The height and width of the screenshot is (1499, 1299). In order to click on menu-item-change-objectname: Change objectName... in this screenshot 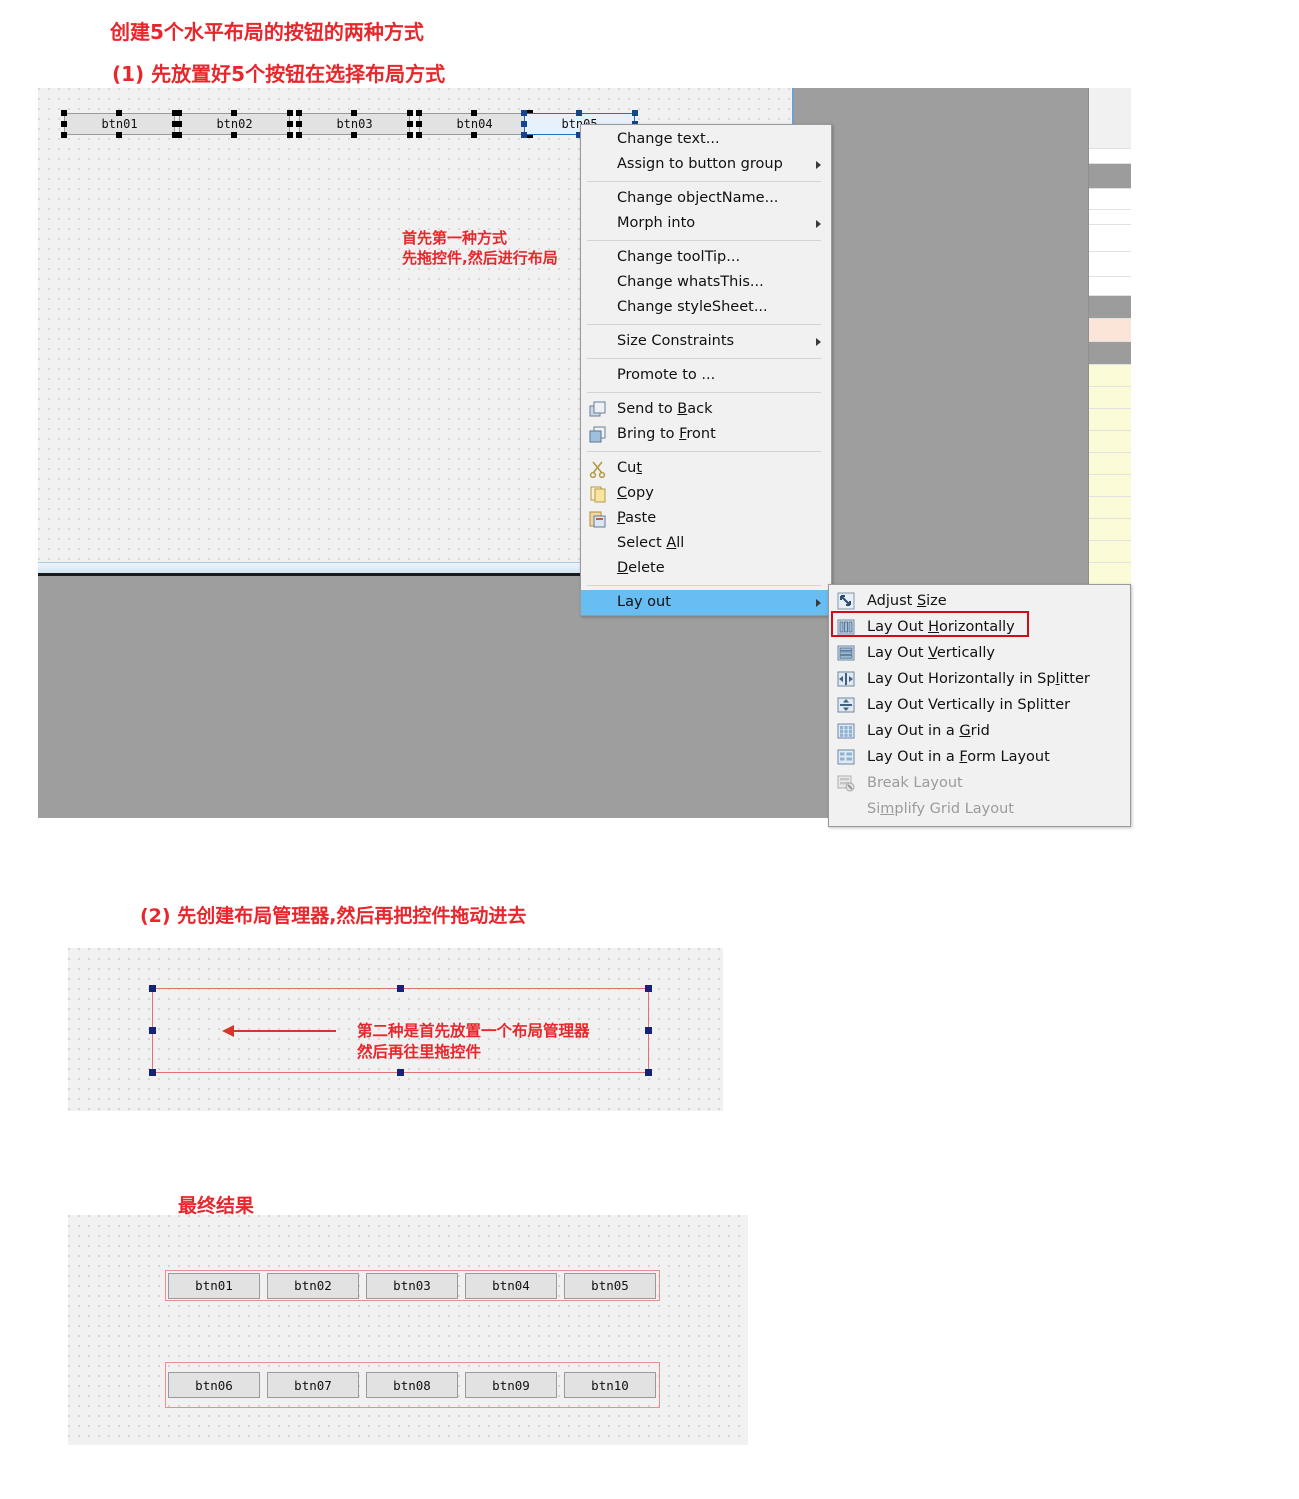, I will do `click(706, 198)`.